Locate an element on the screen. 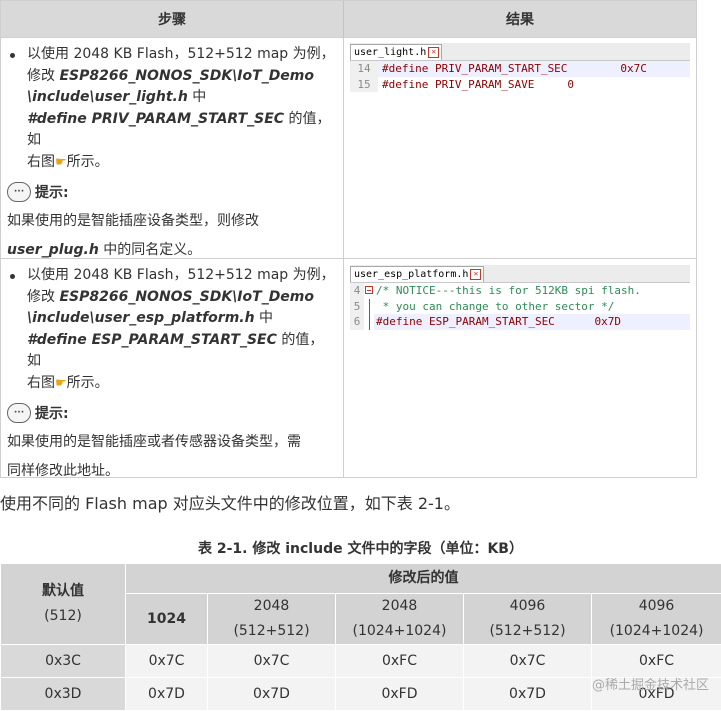  code-line: 14 #define PRIV_PARAM_START_SEC 0x7C is located at coordinates (520, 69).